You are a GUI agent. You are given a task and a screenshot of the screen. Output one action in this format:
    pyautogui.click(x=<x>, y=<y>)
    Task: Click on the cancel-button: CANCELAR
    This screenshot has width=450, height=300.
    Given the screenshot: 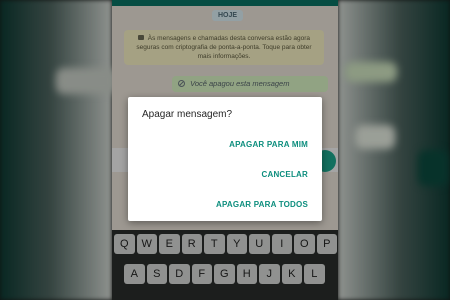 What is the action you would take?
    pyautogui.click(x=285, y=174)
    